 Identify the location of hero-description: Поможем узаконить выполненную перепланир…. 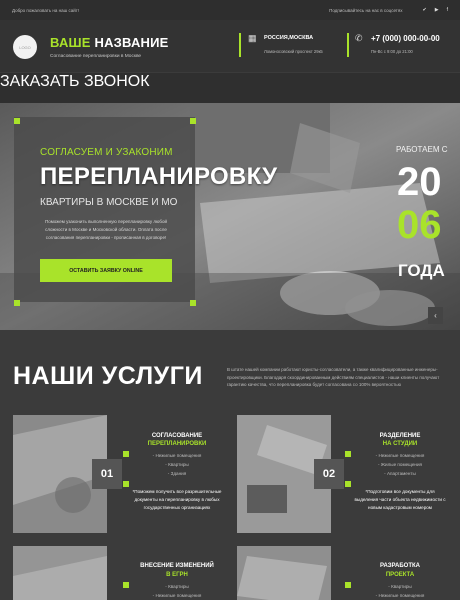
(106, 229).